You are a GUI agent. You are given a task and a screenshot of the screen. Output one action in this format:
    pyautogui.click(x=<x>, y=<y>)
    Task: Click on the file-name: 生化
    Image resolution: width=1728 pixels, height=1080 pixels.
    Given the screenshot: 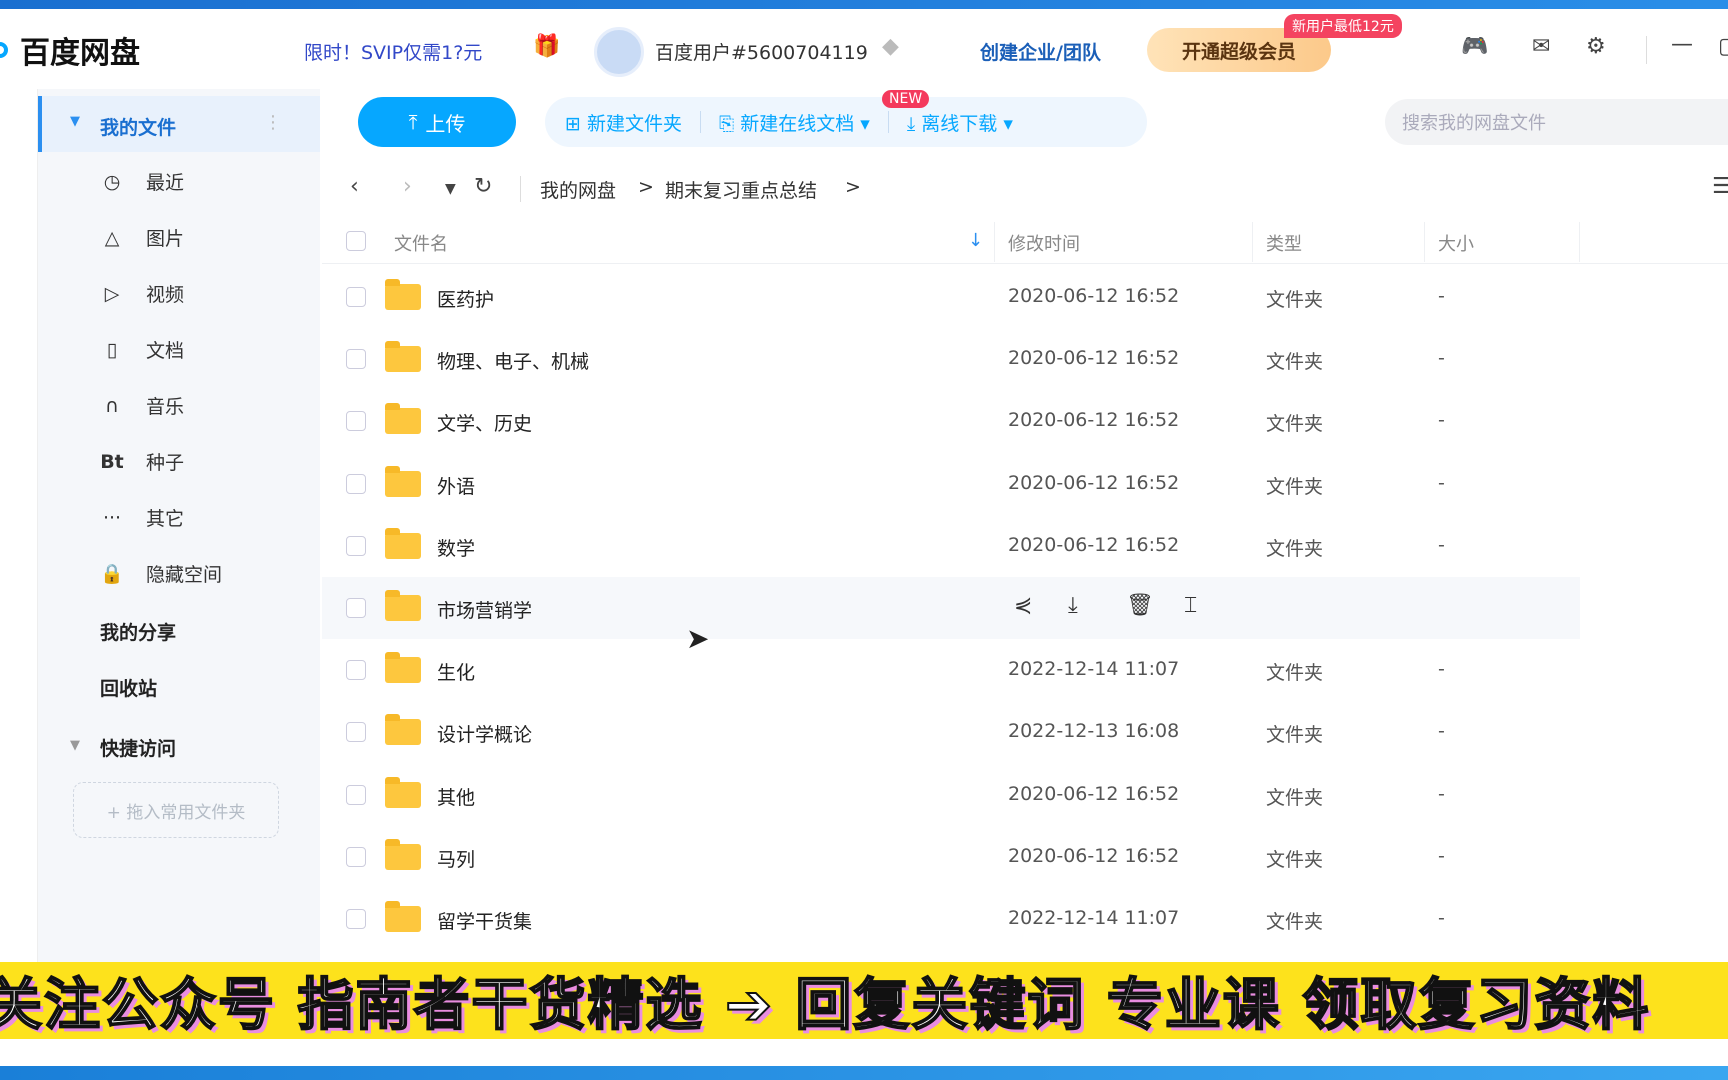 What is the action you would take?
    pyautogui.click(x=456, y=671)
    